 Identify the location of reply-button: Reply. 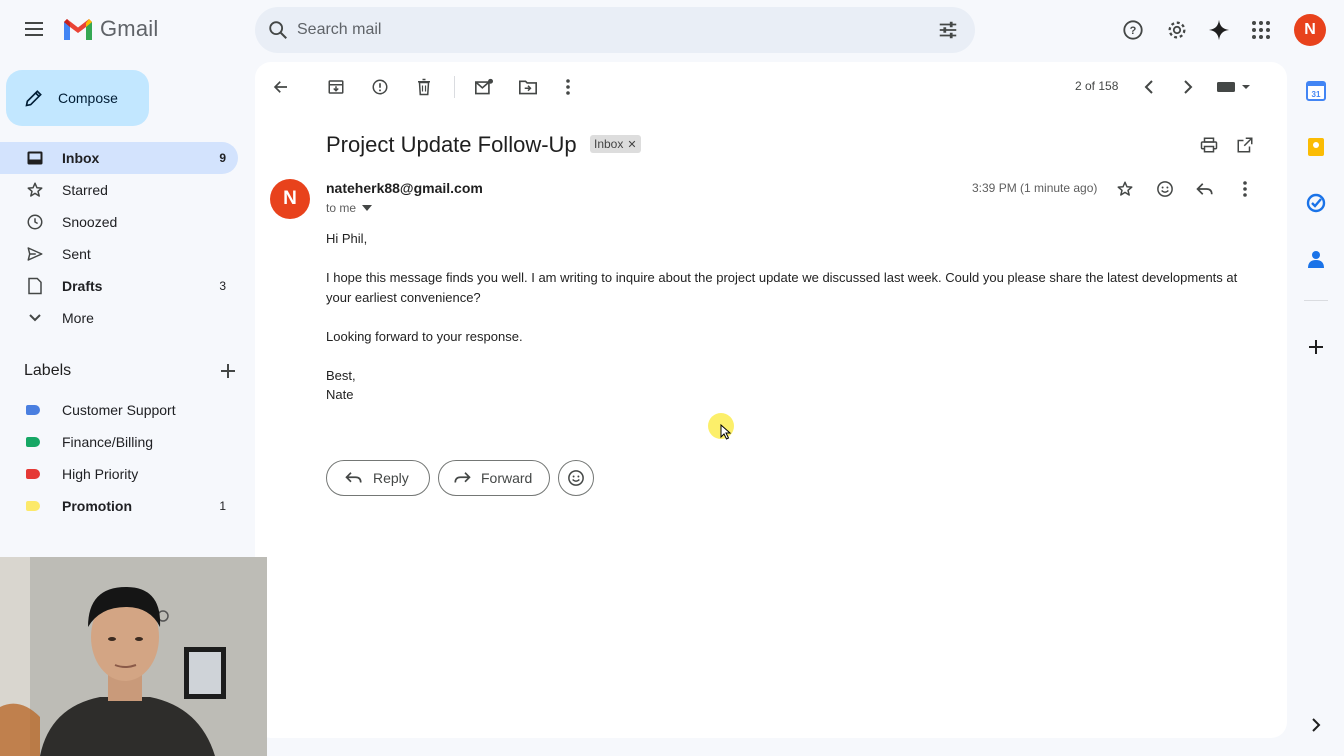
(378, 478).